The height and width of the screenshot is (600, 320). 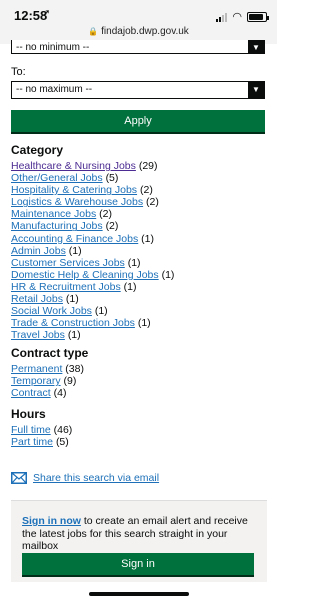 I want to click on minimum-salary-select: -- no minimum -- ▼, so click(x=138, y=47).